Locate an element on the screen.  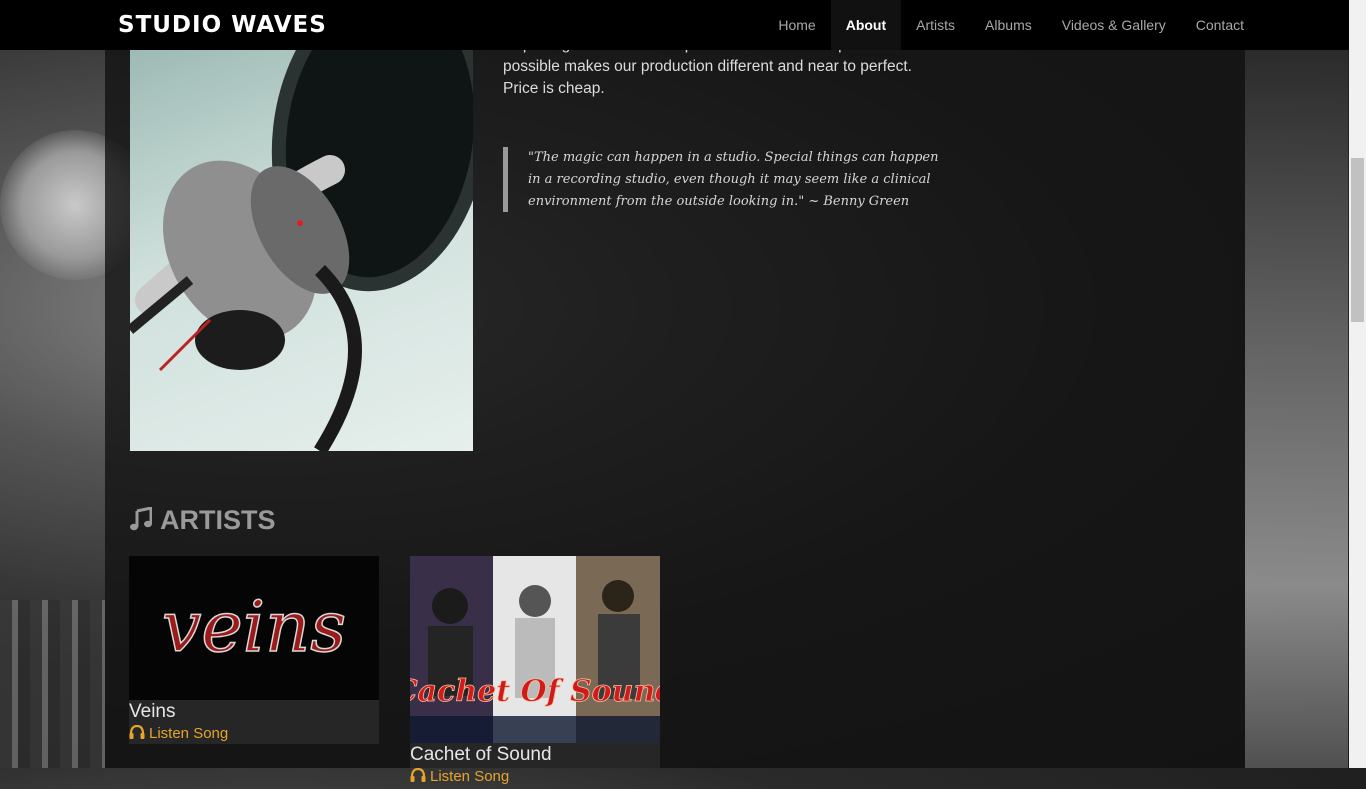
scrollbar-thumb is located at coordinates (1357, 240).